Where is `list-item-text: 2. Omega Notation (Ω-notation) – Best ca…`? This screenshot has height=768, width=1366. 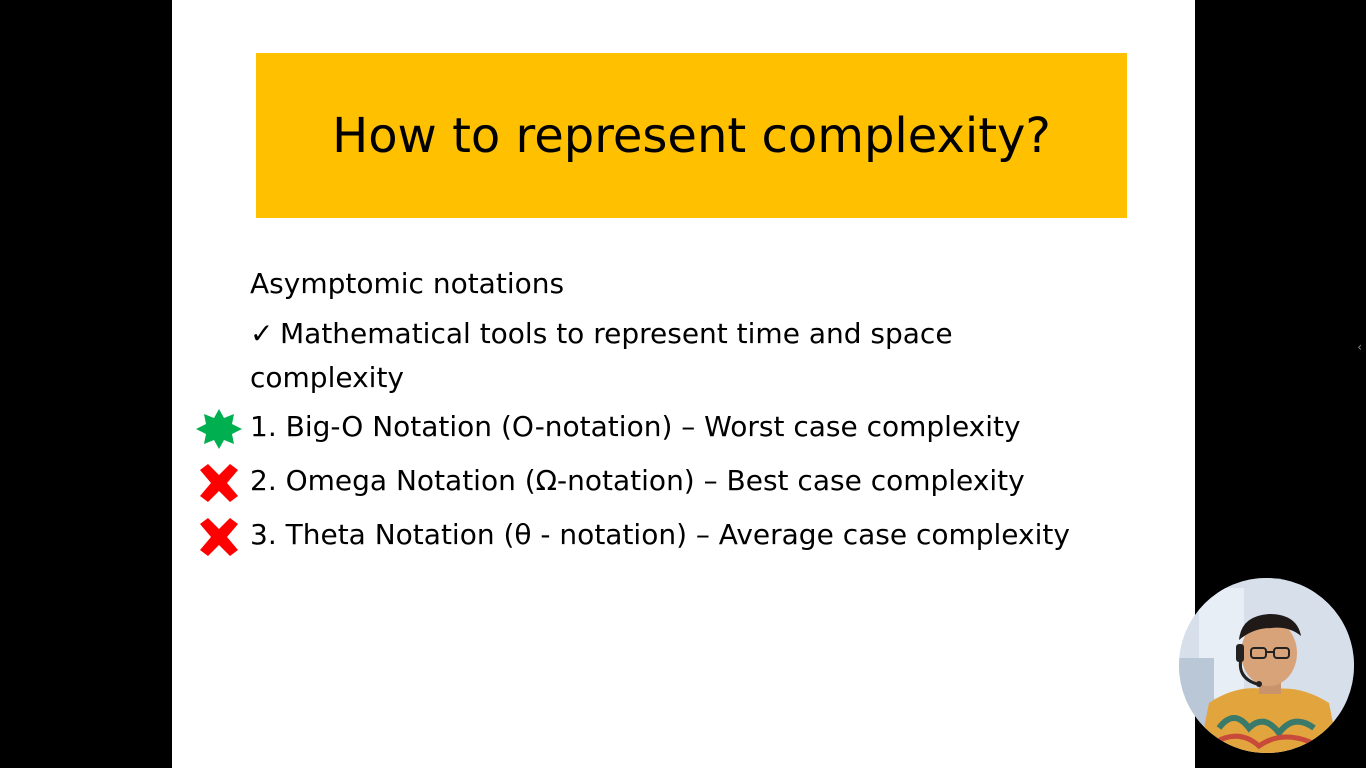
list-item-text: 2. Omega Notation (Ω-notation) – Best ca… is located at coordinates (637, 480).